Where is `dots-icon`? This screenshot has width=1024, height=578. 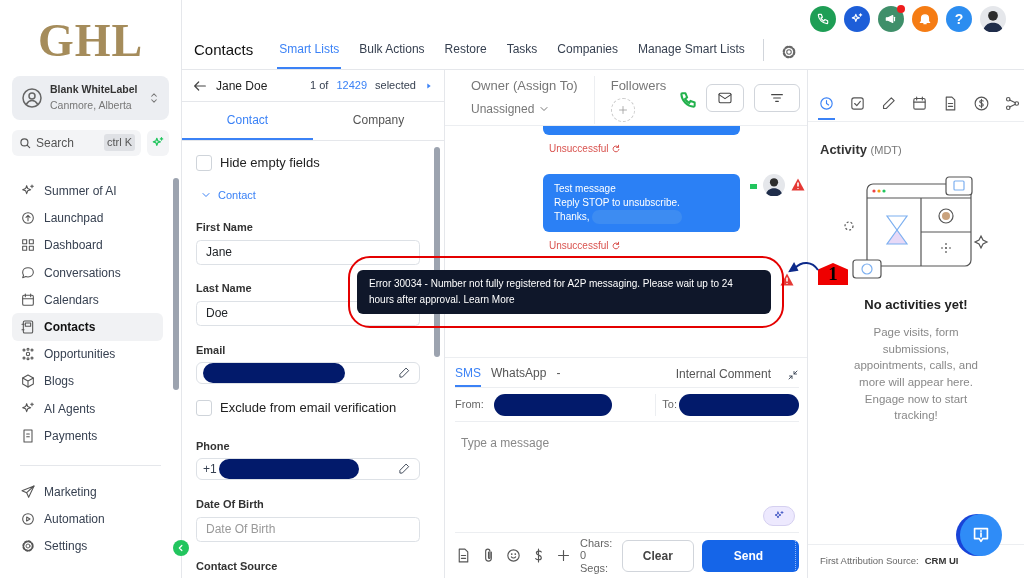 dots-icon is located at coordinates (28, 354).